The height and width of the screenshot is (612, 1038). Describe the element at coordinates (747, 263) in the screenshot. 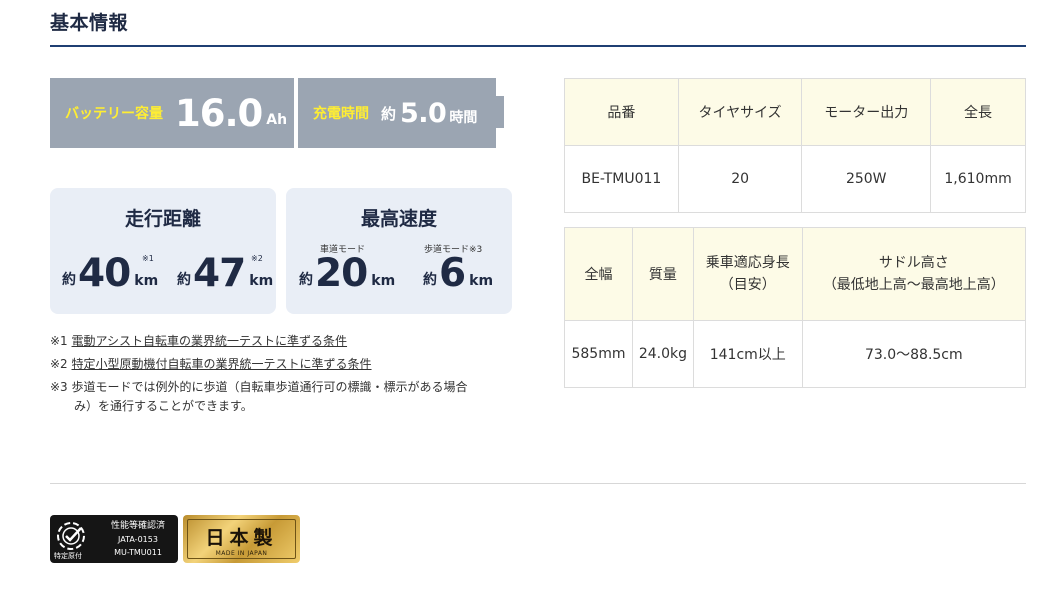

I see `header-rider-height-line1: 乗車適応身長` at that location.